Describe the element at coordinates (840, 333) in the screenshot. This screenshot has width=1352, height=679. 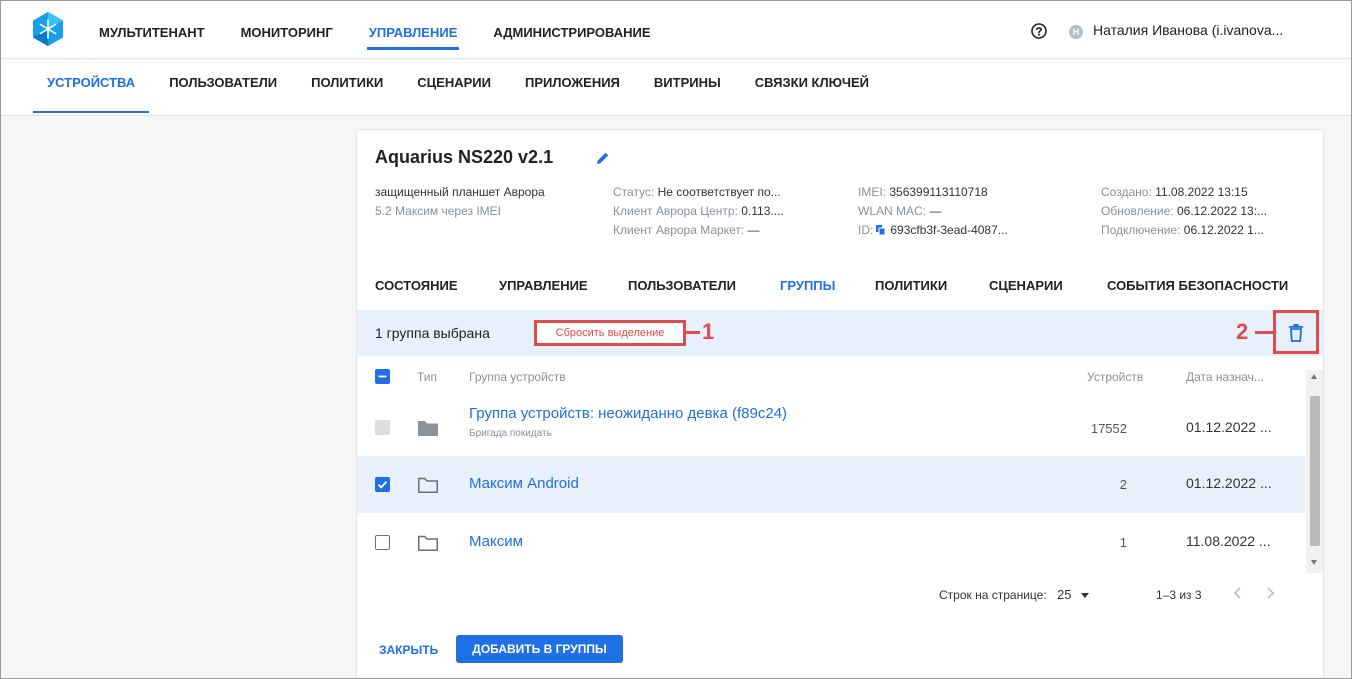
I see `selection-bar: 1 группа выбрана Сбросить выделение 1 2` at that location.